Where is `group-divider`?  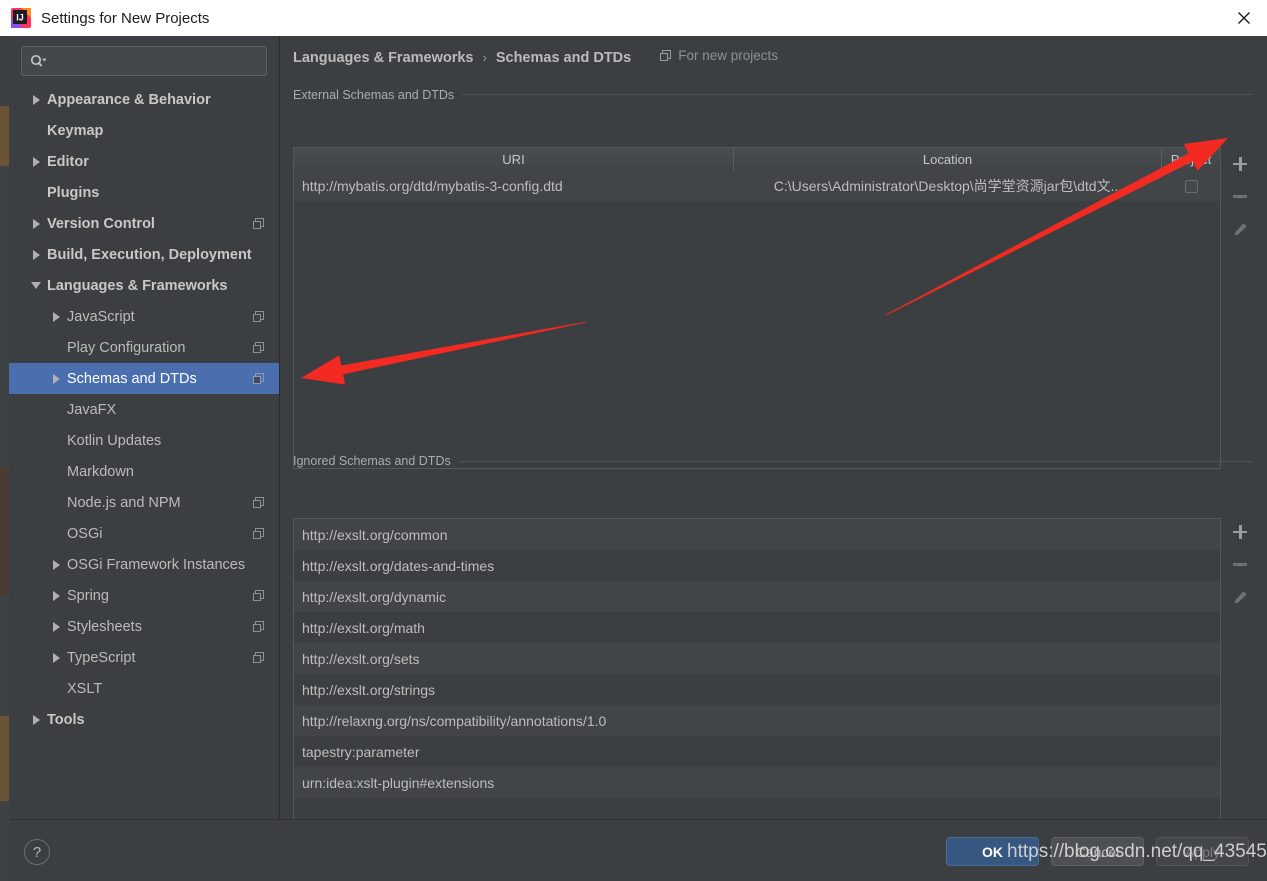
group-divider is located at coordinates (855, 461).